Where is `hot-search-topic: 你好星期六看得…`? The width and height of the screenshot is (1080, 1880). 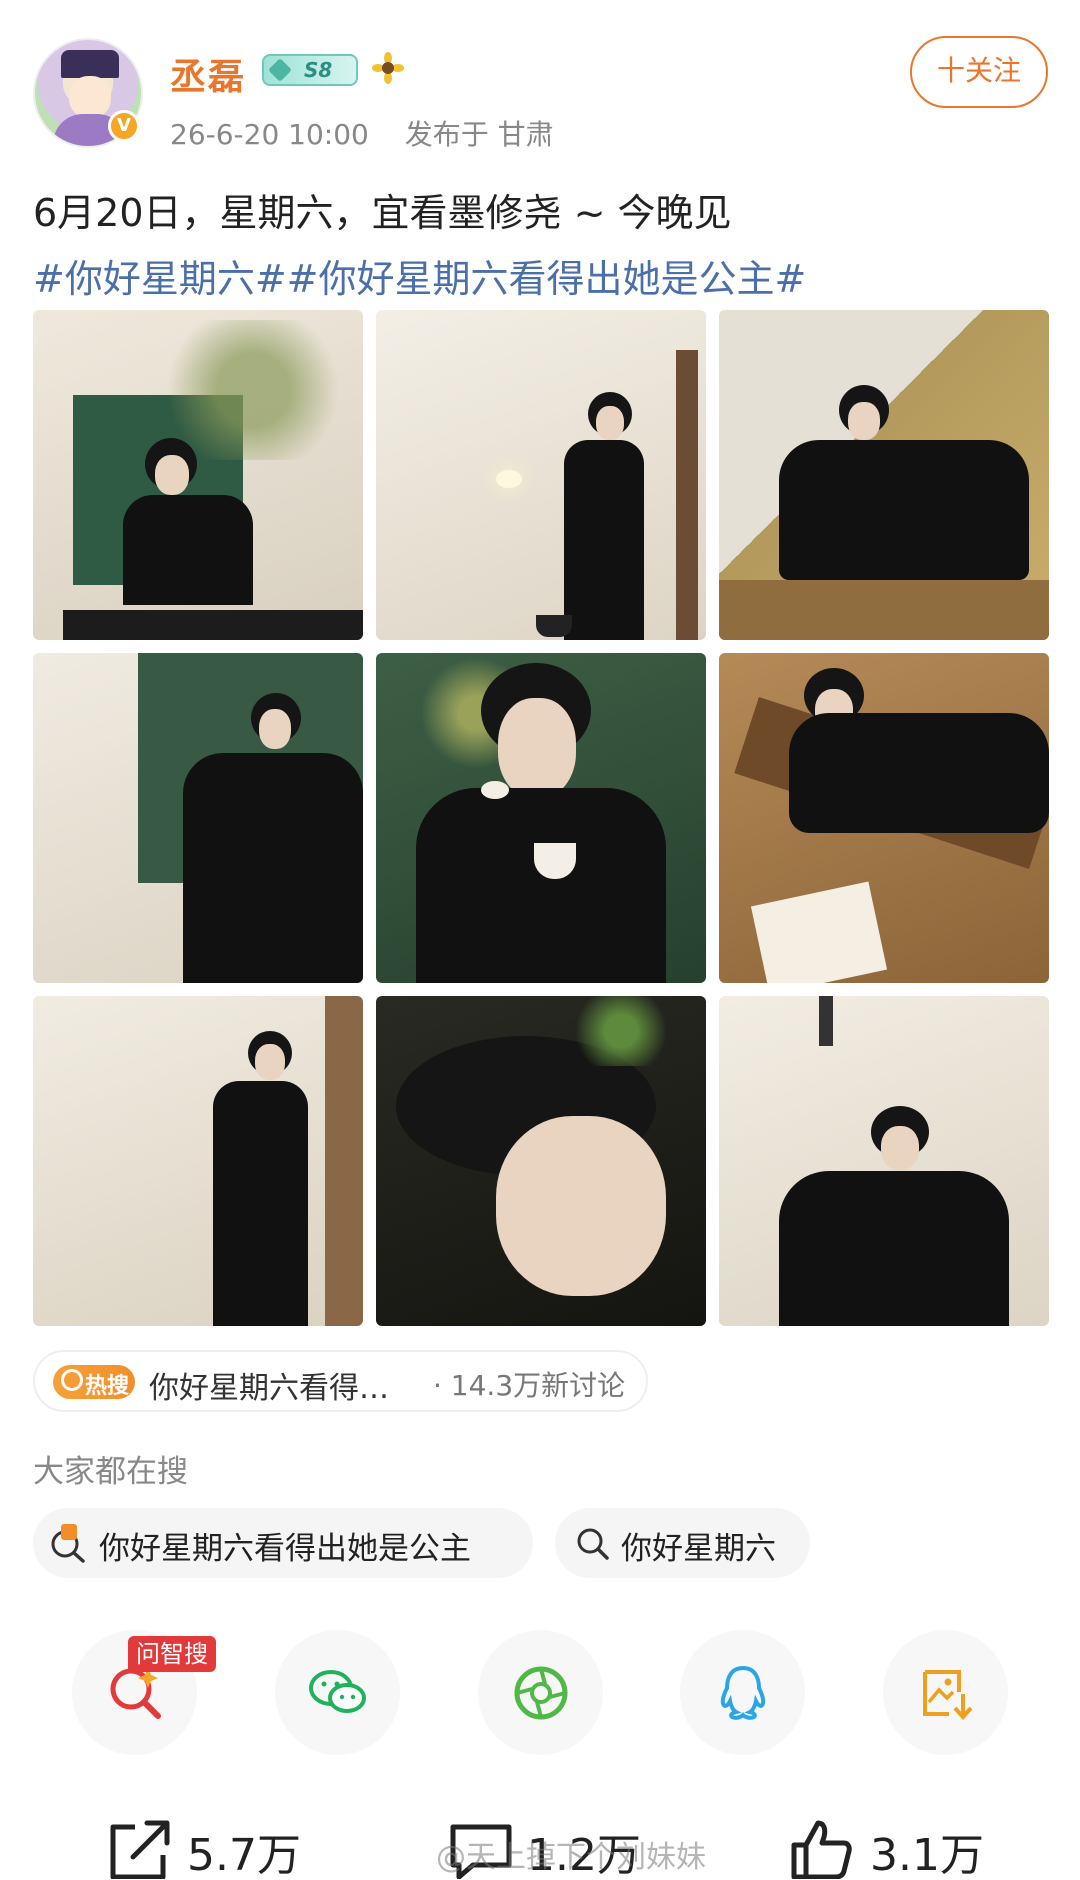
hot-search-topic: 你好星期六看得… is located at coordinates (269, 1388).